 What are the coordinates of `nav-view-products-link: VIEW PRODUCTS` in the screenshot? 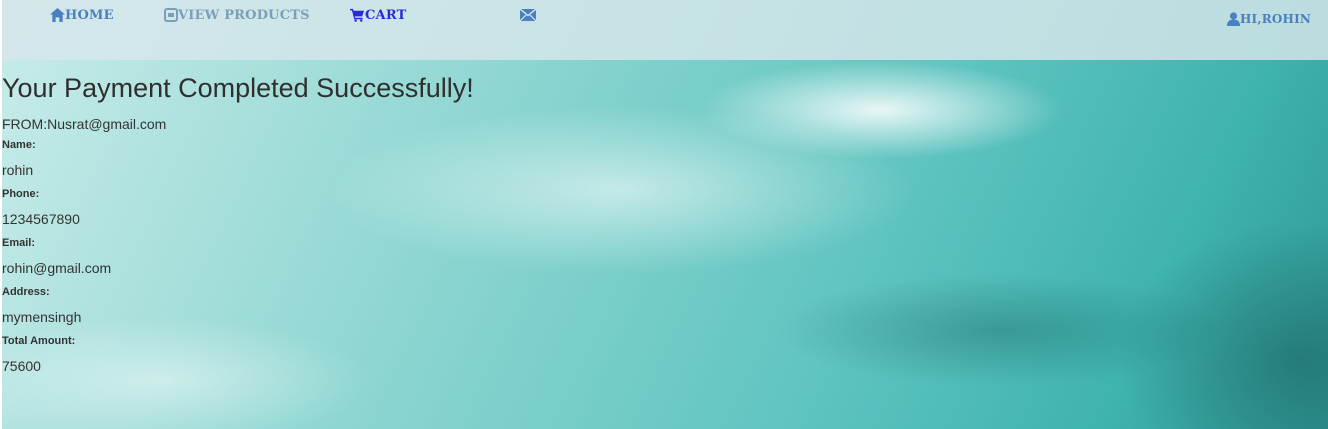 It's located at (237, 15).